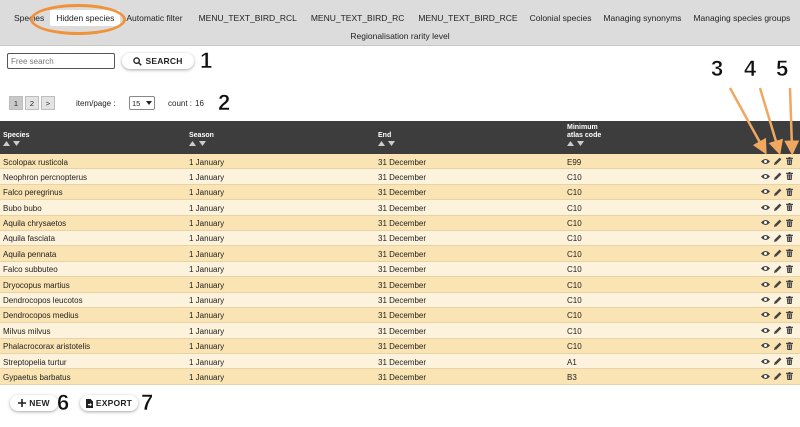 The width and height of the screenshot is (800, 427). I want to click on column-header-season: Season, so click(201, 139).